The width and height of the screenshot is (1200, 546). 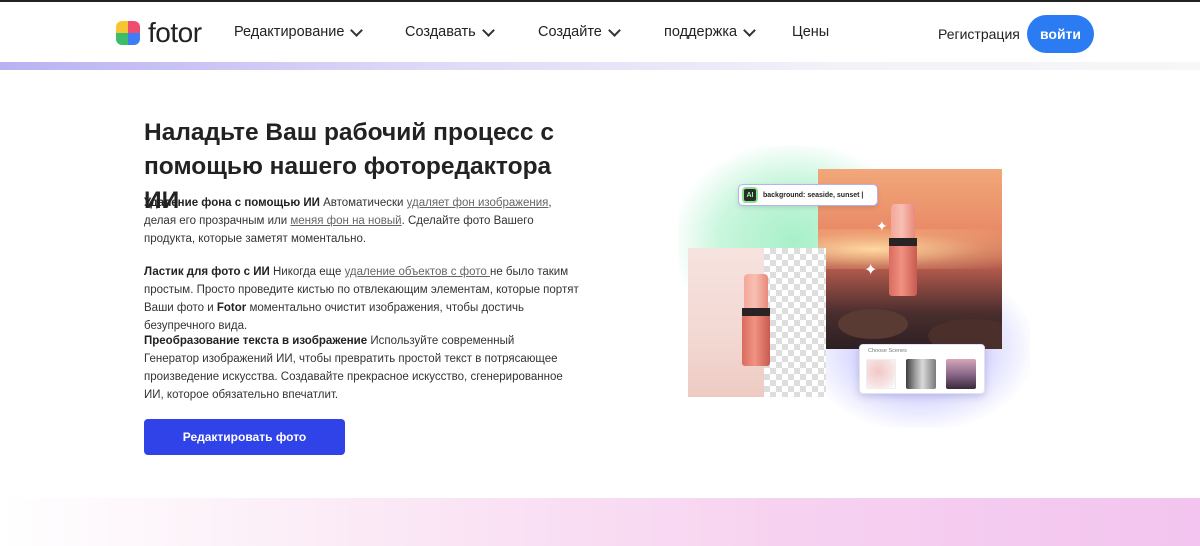 What do you see at coordinates (701, 32) in the screenshot?
I see `nav-label: поддержка` at bounding box center [701, 32].